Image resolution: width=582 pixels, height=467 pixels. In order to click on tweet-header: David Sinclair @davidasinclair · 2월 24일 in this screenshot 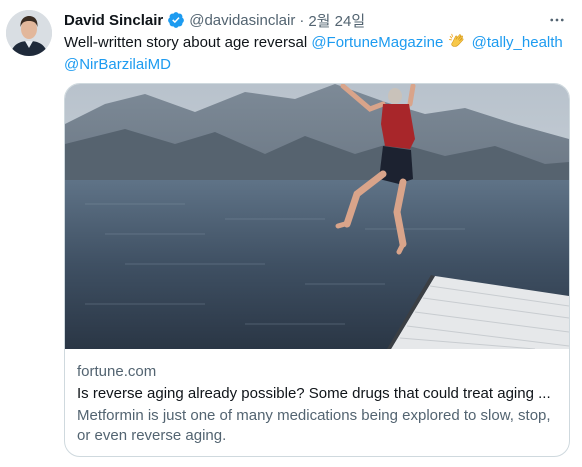, I will do `click(318, 20)`.